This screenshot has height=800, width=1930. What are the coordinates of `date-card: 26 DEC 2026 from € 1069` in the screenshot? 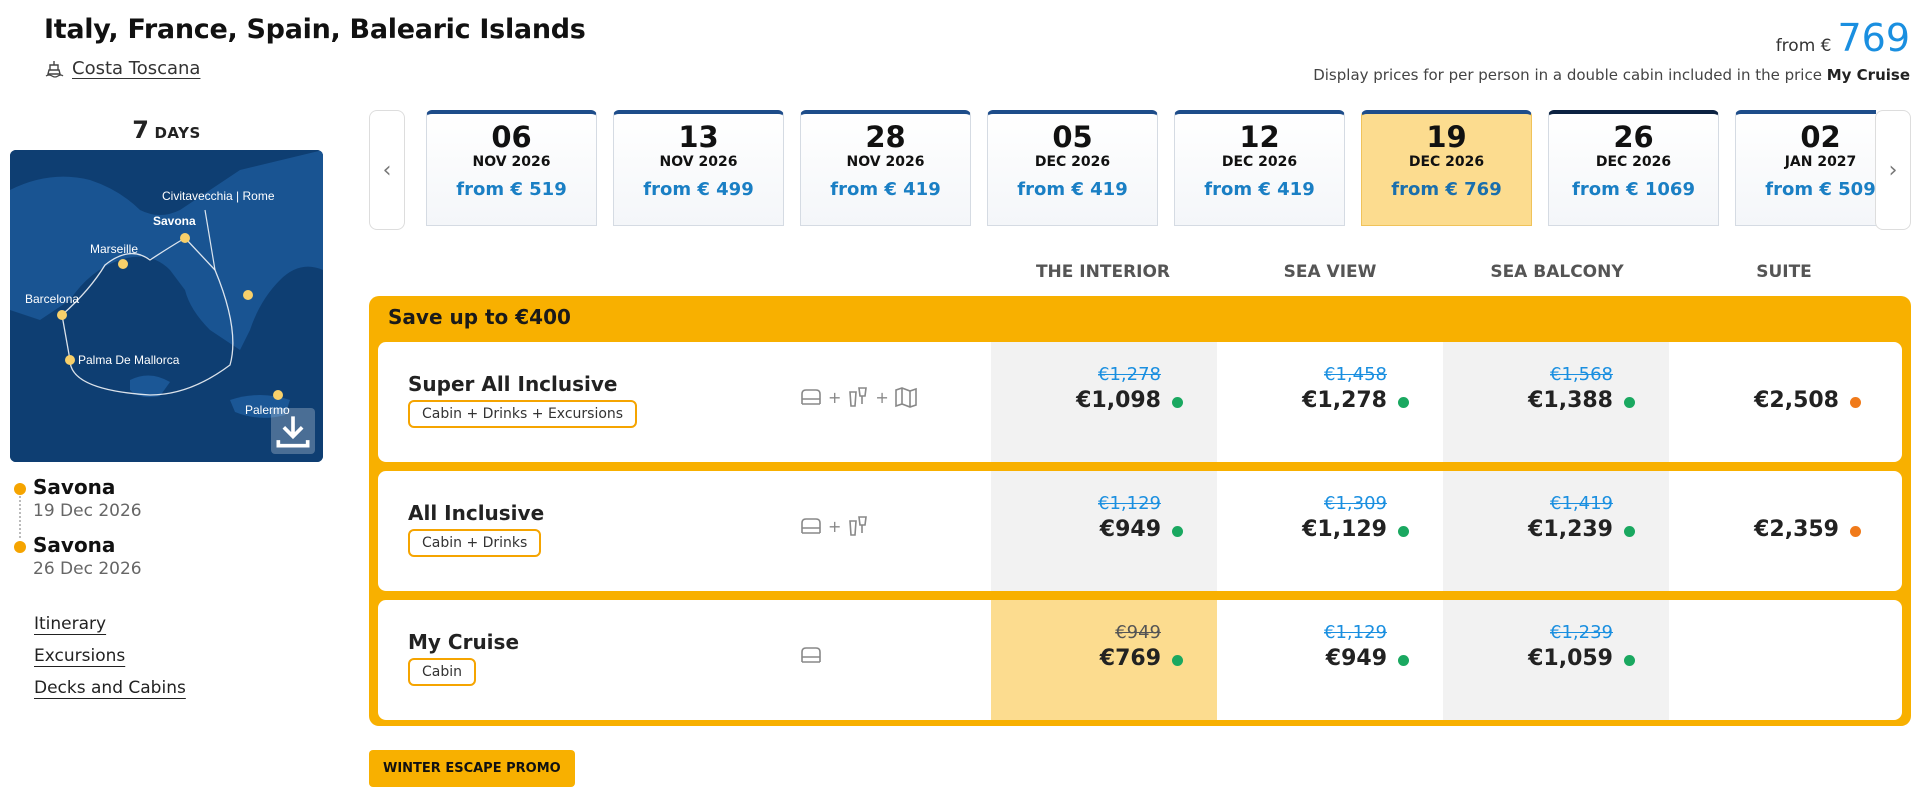 It's located at (1633, 168).